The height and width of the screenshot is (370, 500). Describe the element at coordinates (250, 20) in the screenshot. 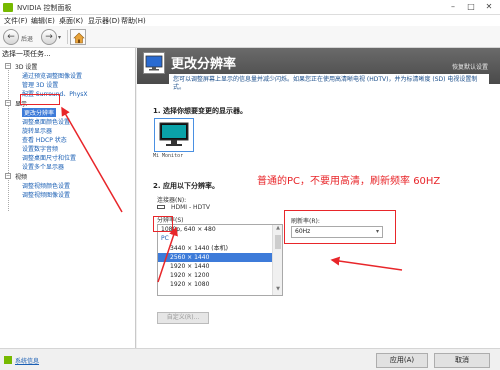

I see `menu-bar: 文件(F) 编辑(E) 桌面(K) 显示器(D) 帮助(H)` at that location.